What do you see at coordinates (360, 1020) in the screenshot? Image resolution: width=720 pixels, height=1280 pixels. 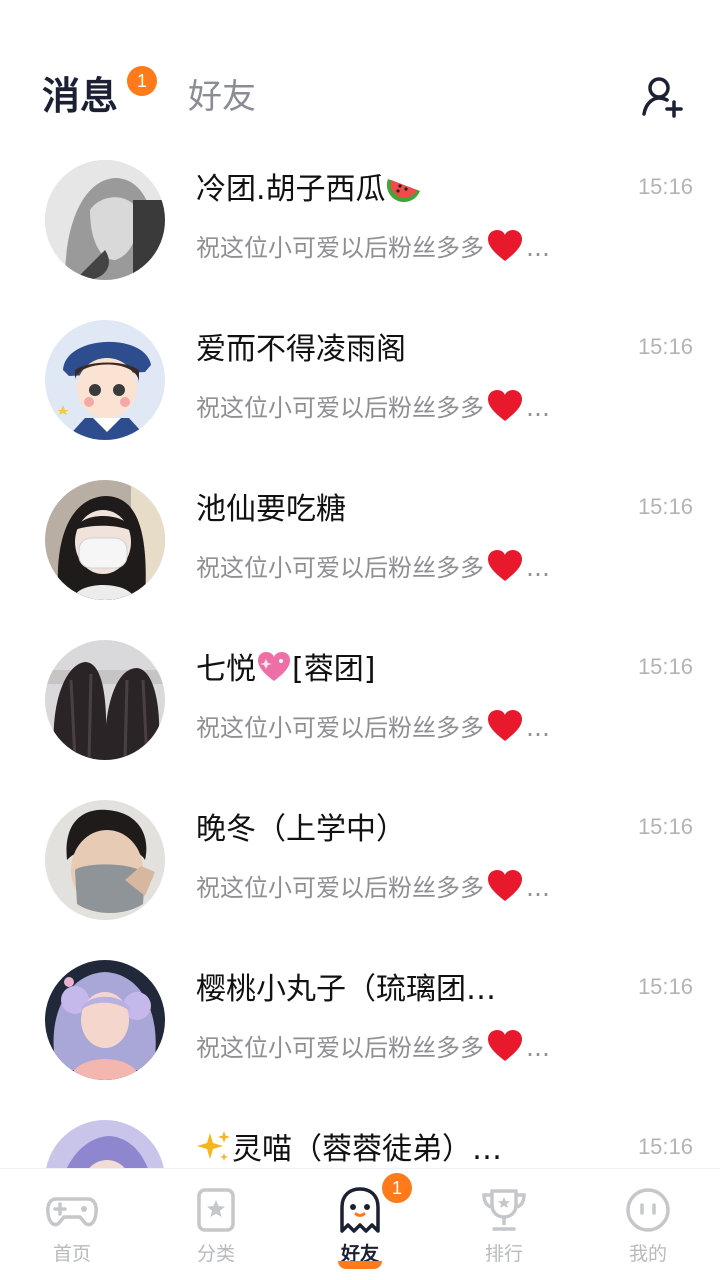 I see `conversation-row: 樱桃小丸子（琉璃团… 祝这位小可爱以后粉丝多多 … 15:16` at bounding box center [360, 1020].